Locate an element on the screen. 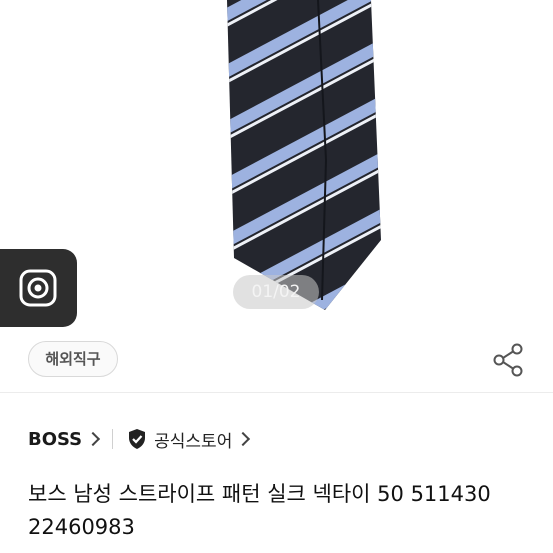 This screenshot has width=553, height=553. brand-link: BOSS is located at coordinates (64, 439).